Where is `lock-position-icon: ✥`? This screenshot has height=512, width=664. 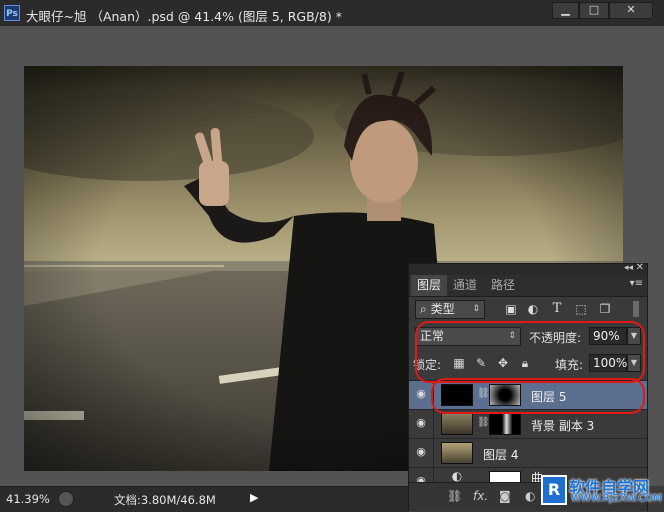 lock-position-icon: ✥ is located at coordinates (503, 363).